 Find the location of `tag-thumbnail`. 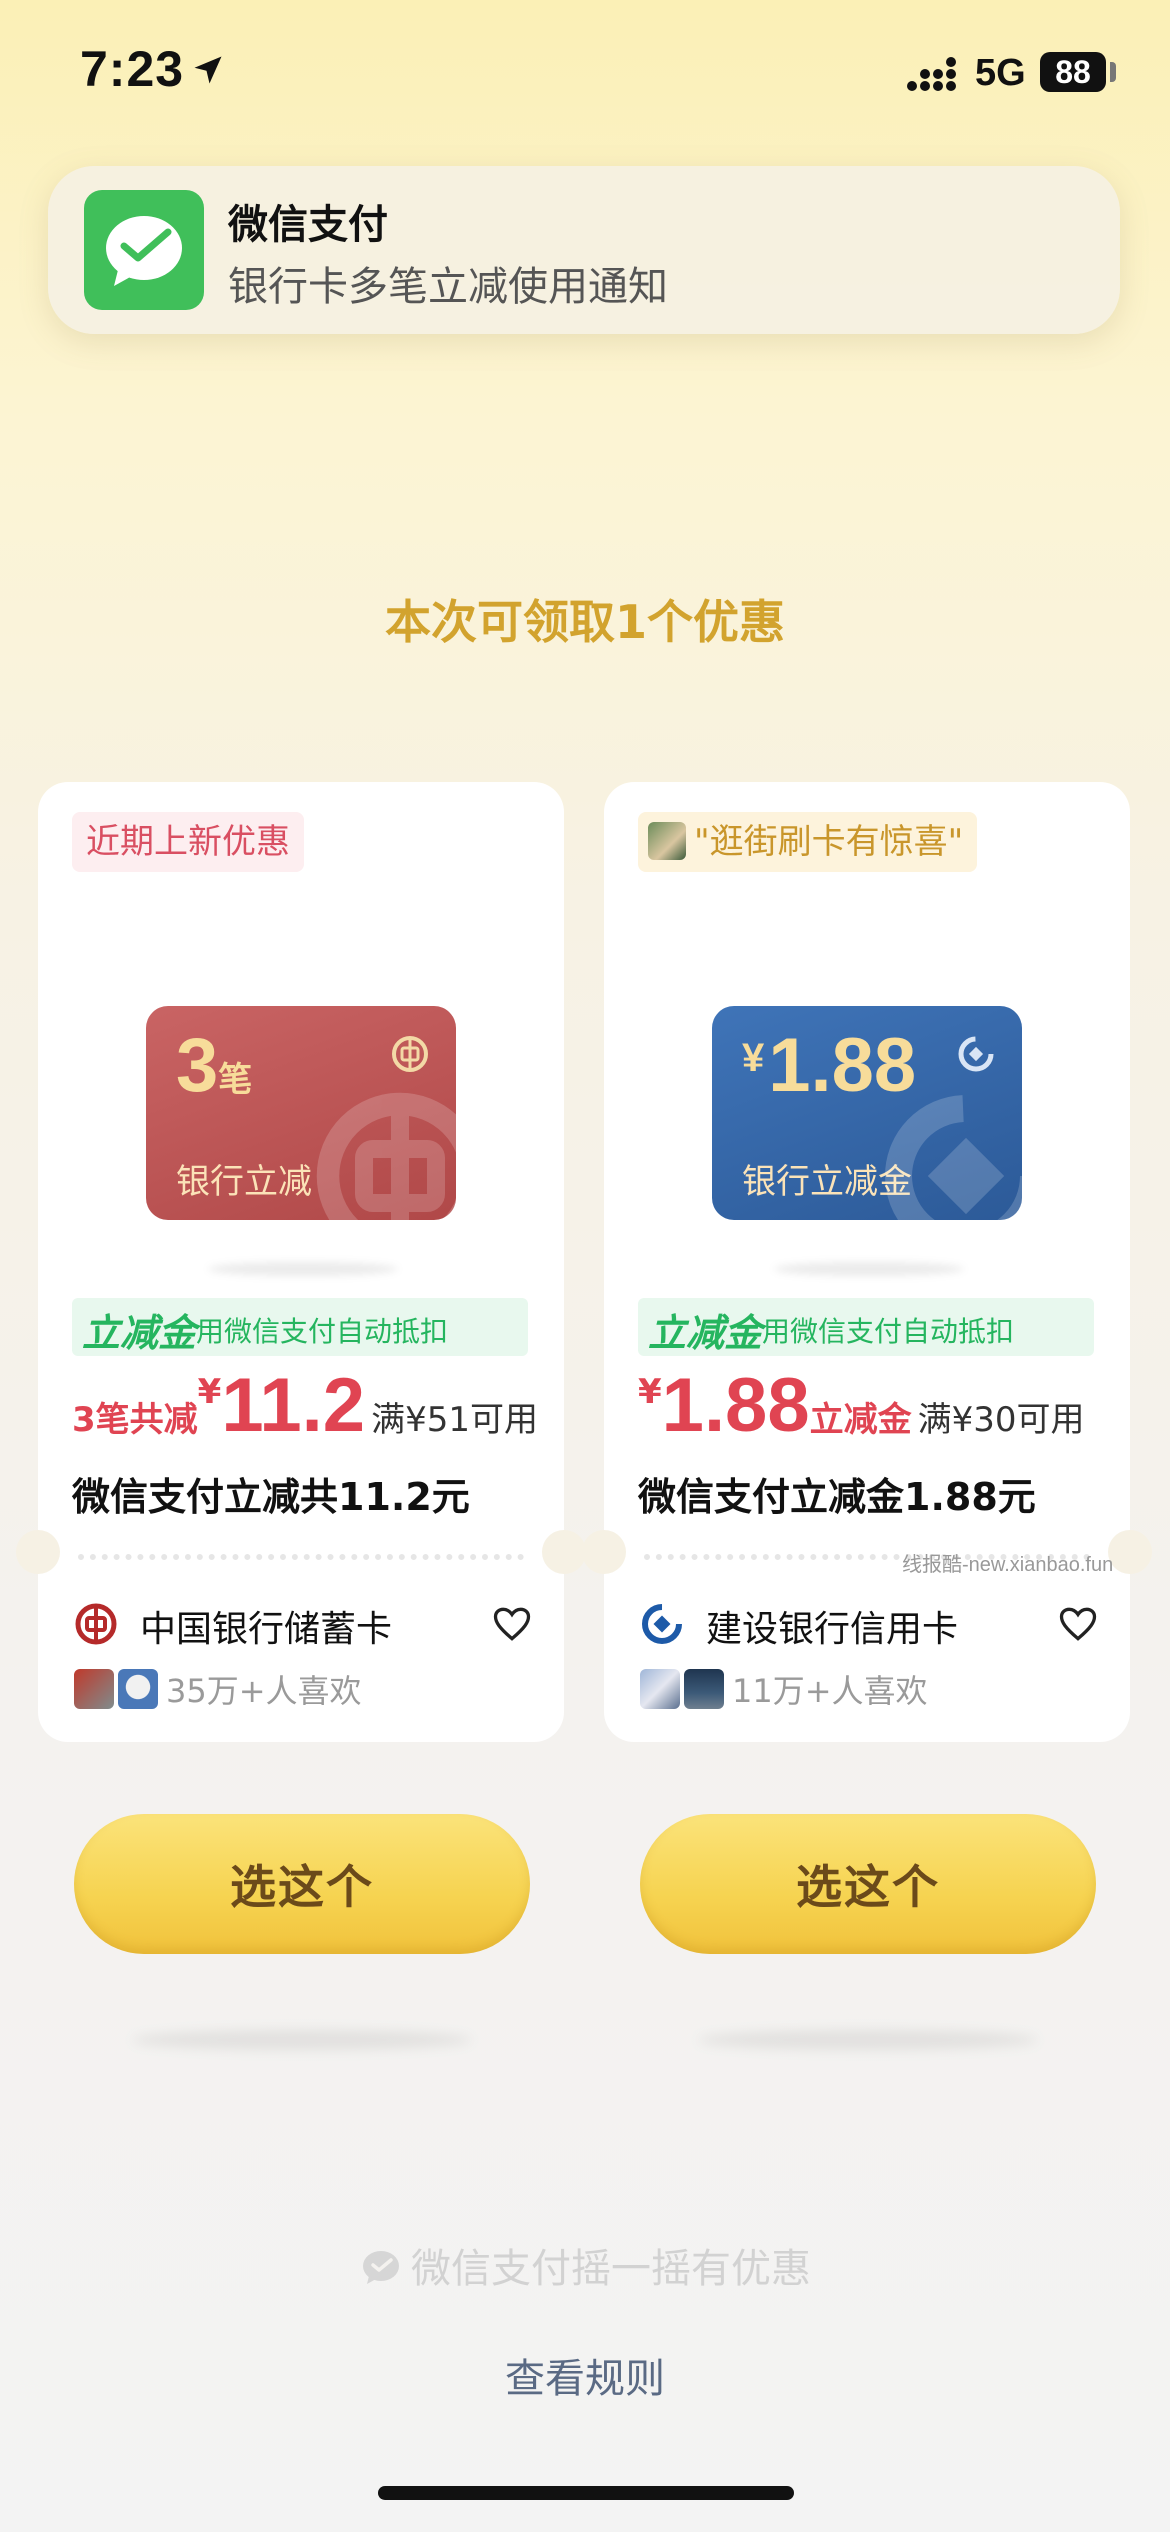

tag-thumbnail is located at coordinates (667, 840).